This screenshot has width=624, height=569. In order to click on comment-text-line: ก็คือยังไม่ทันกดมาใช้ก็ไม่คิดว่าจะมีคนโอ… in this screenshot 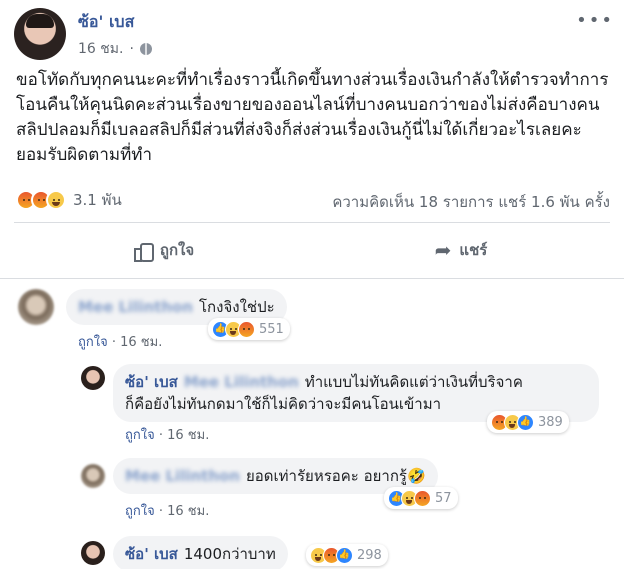, I will do `click(283, 404)`.